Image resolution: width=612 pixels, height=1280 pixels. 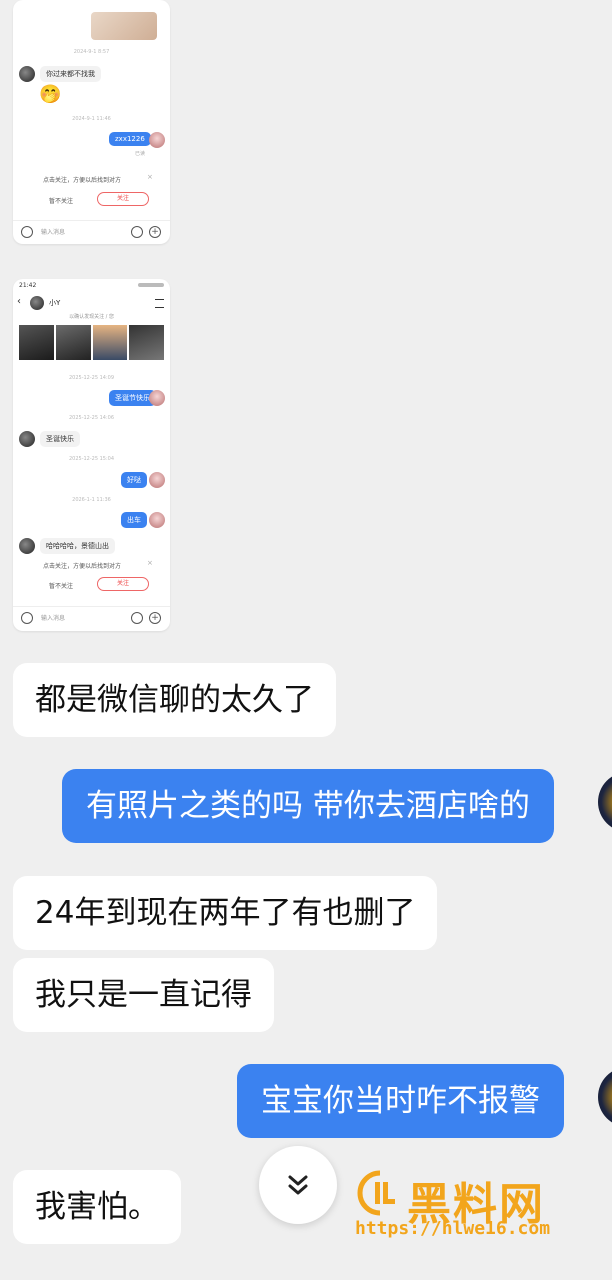 I want to click on message-bubble-right: 有照片之类的吗 带你去酒店啥的, so click(x=308, y=806).